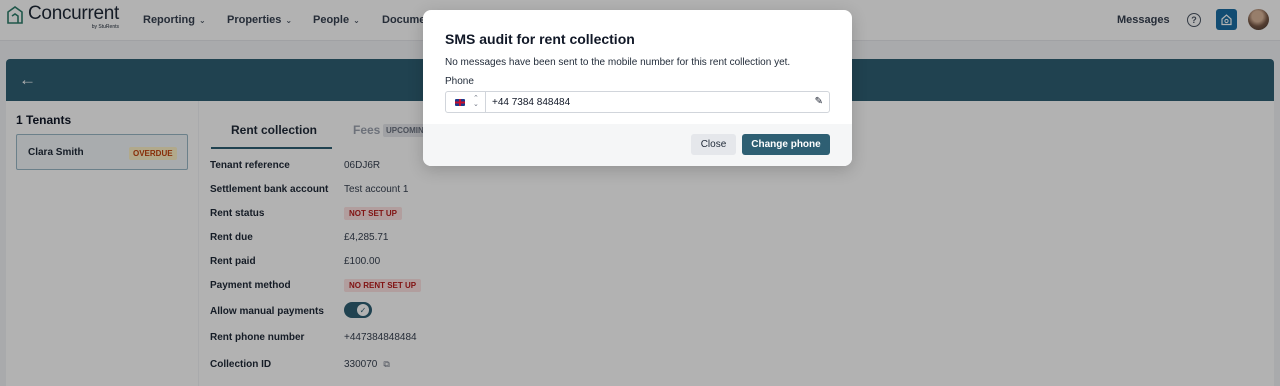 The width and height of the screenshot is (1280, 386). Describe the element at coordinates (637, 145) in the screenshot. I see `dialog-footer: Close Change phone` at that location.